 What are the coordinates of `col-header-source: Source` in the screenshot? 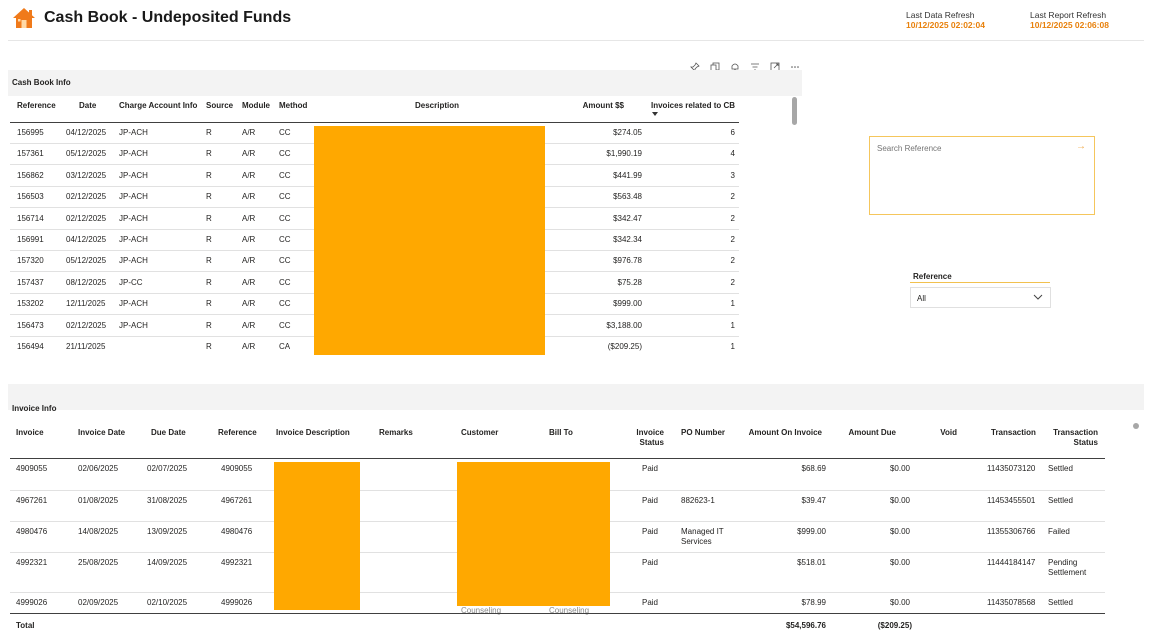 It's located at (219, 105).